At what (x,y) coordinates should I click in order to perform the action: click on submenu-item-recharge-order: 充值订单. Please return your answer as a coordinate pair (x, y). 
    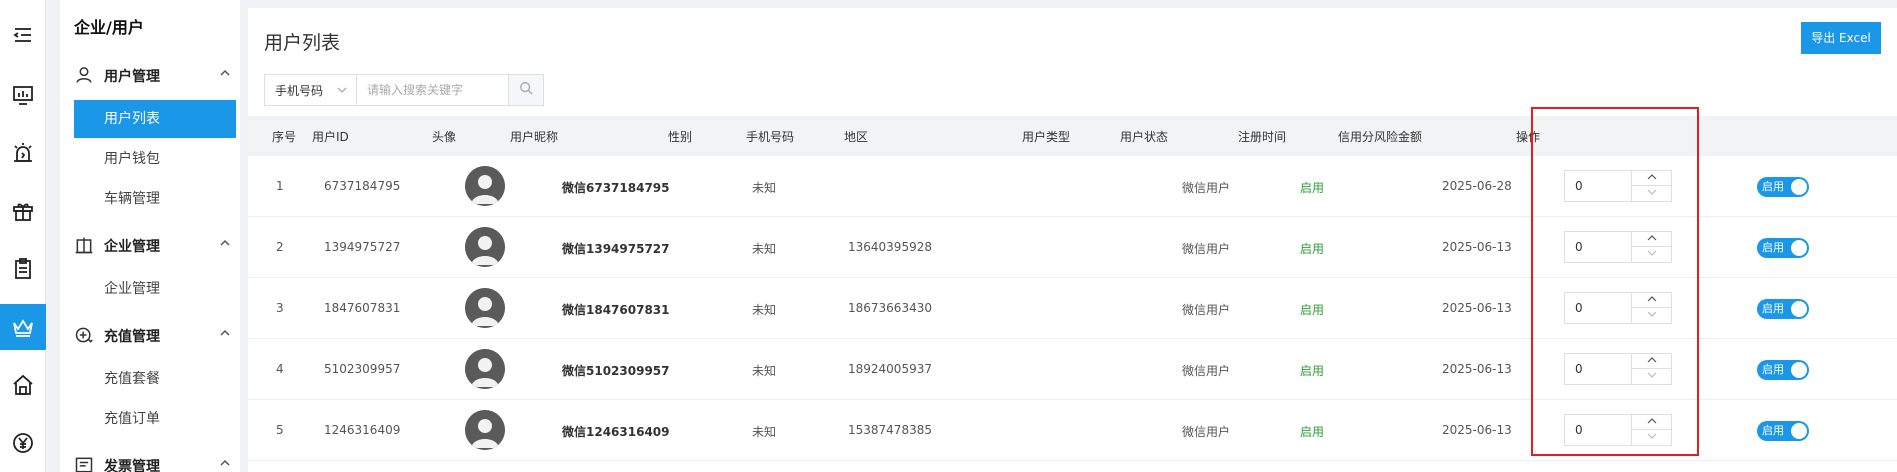
    Looking at the image, I should click on (155, 419).